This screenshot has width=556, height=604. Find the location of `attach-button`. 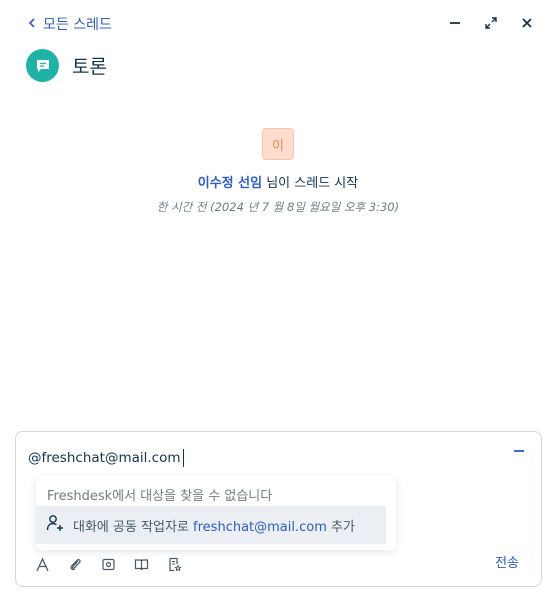

attach-button is located at coordinates (75, 564).